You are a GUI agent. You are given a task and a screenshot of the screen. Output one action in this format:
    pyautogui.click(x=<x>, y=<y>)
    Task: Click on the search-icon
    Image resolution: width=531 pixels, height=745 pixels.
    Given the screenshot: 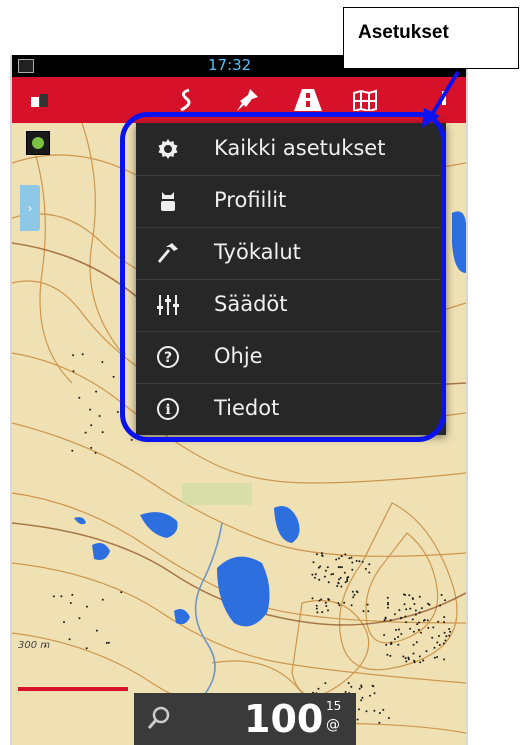 What is the action you would take?
    pyautogui.click(x=159, y=720)
    